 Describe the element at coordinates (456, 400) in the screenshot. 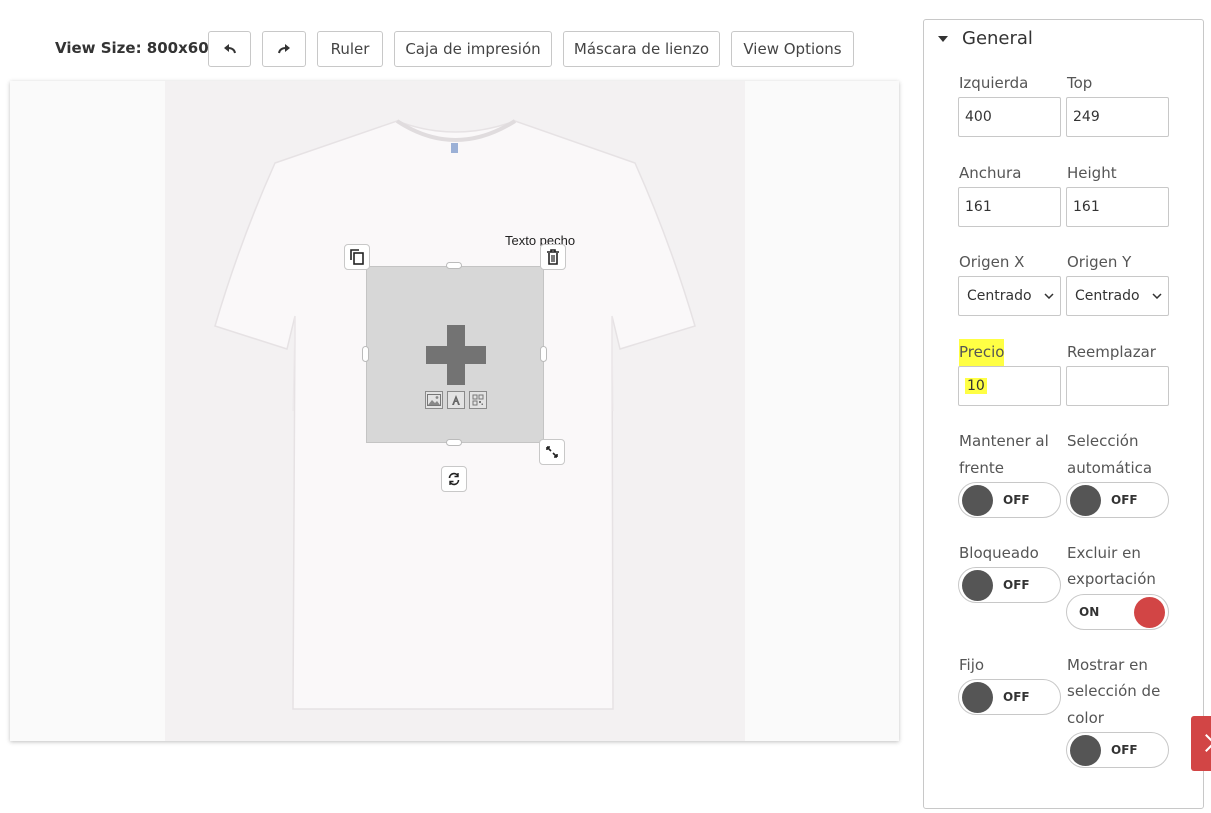

I see `text-icon` at that location.